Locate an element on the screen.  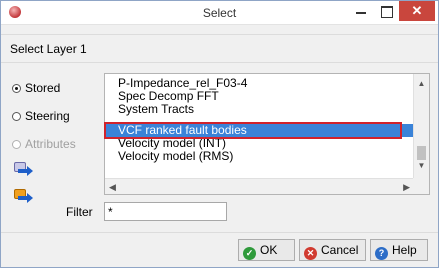
filter-input is located at coordinates (165, 211).